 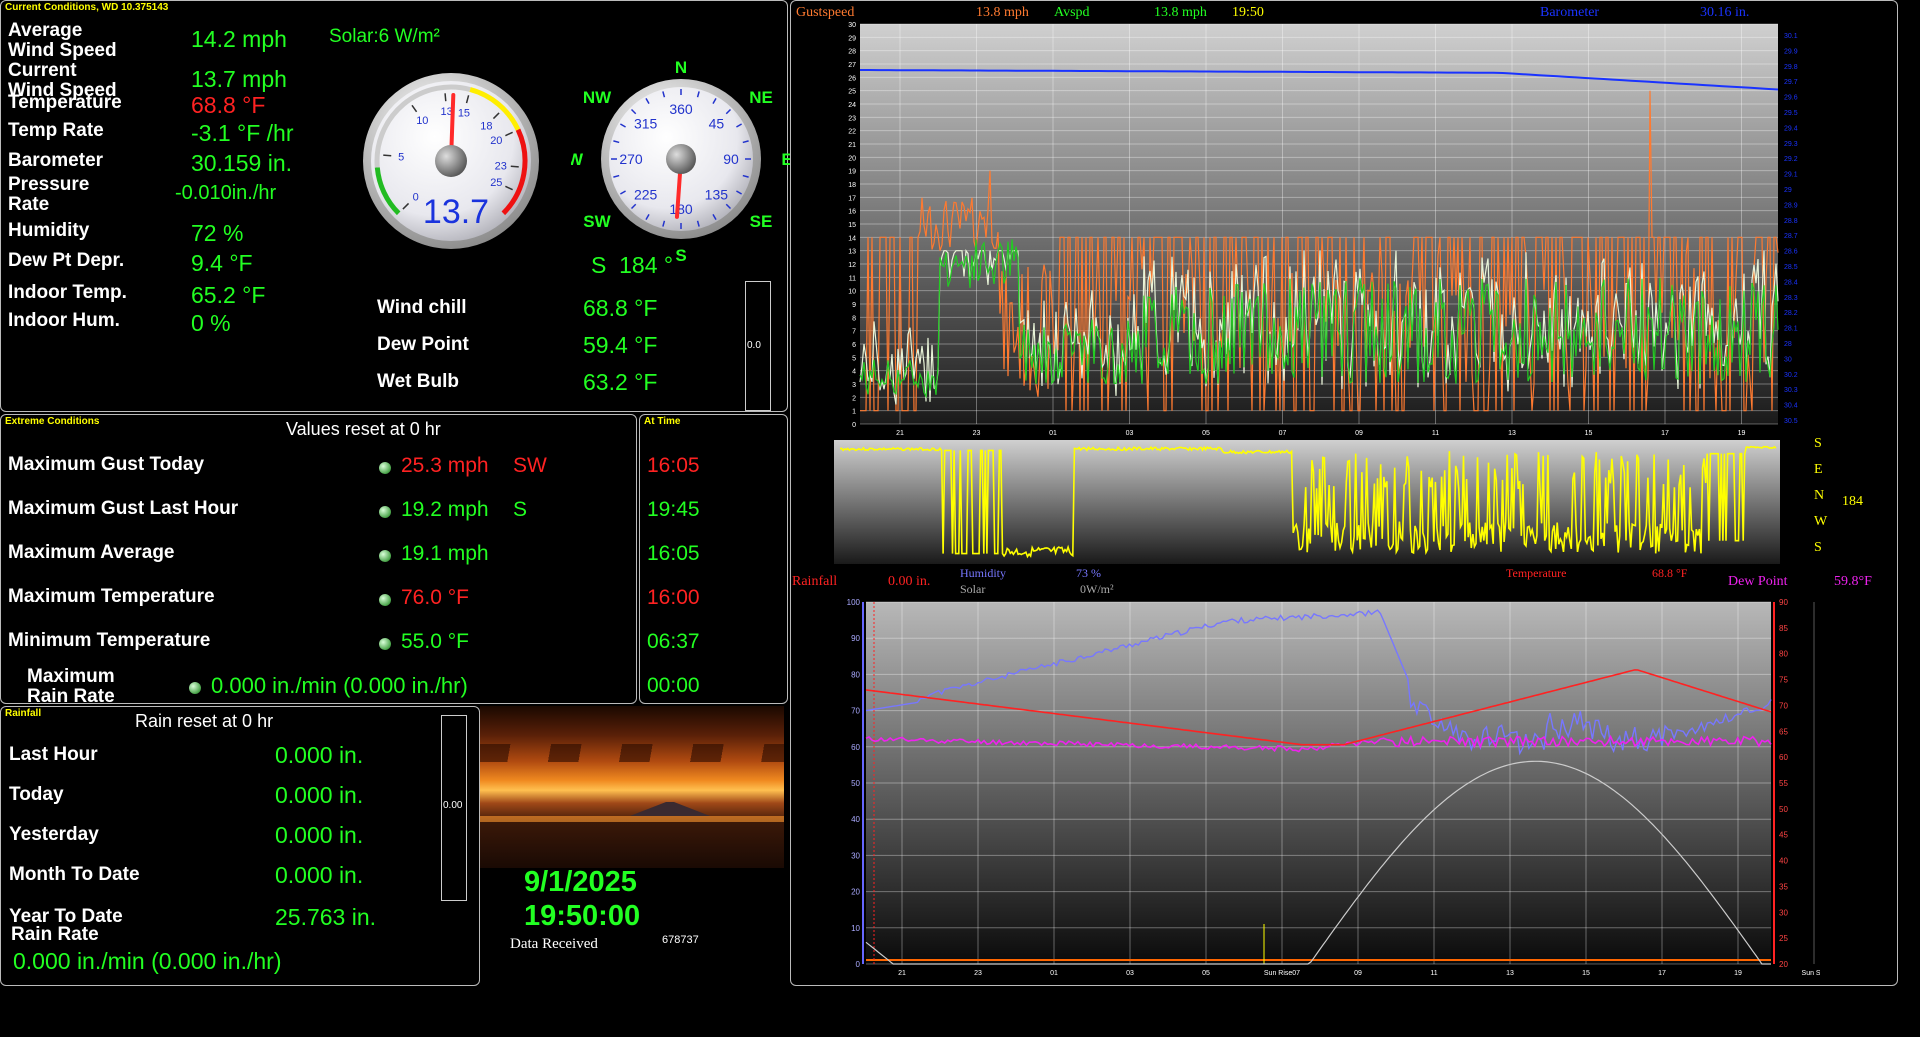 I want to click on extreme-value-3: 76.0 °F, so click(x=435, y=597).